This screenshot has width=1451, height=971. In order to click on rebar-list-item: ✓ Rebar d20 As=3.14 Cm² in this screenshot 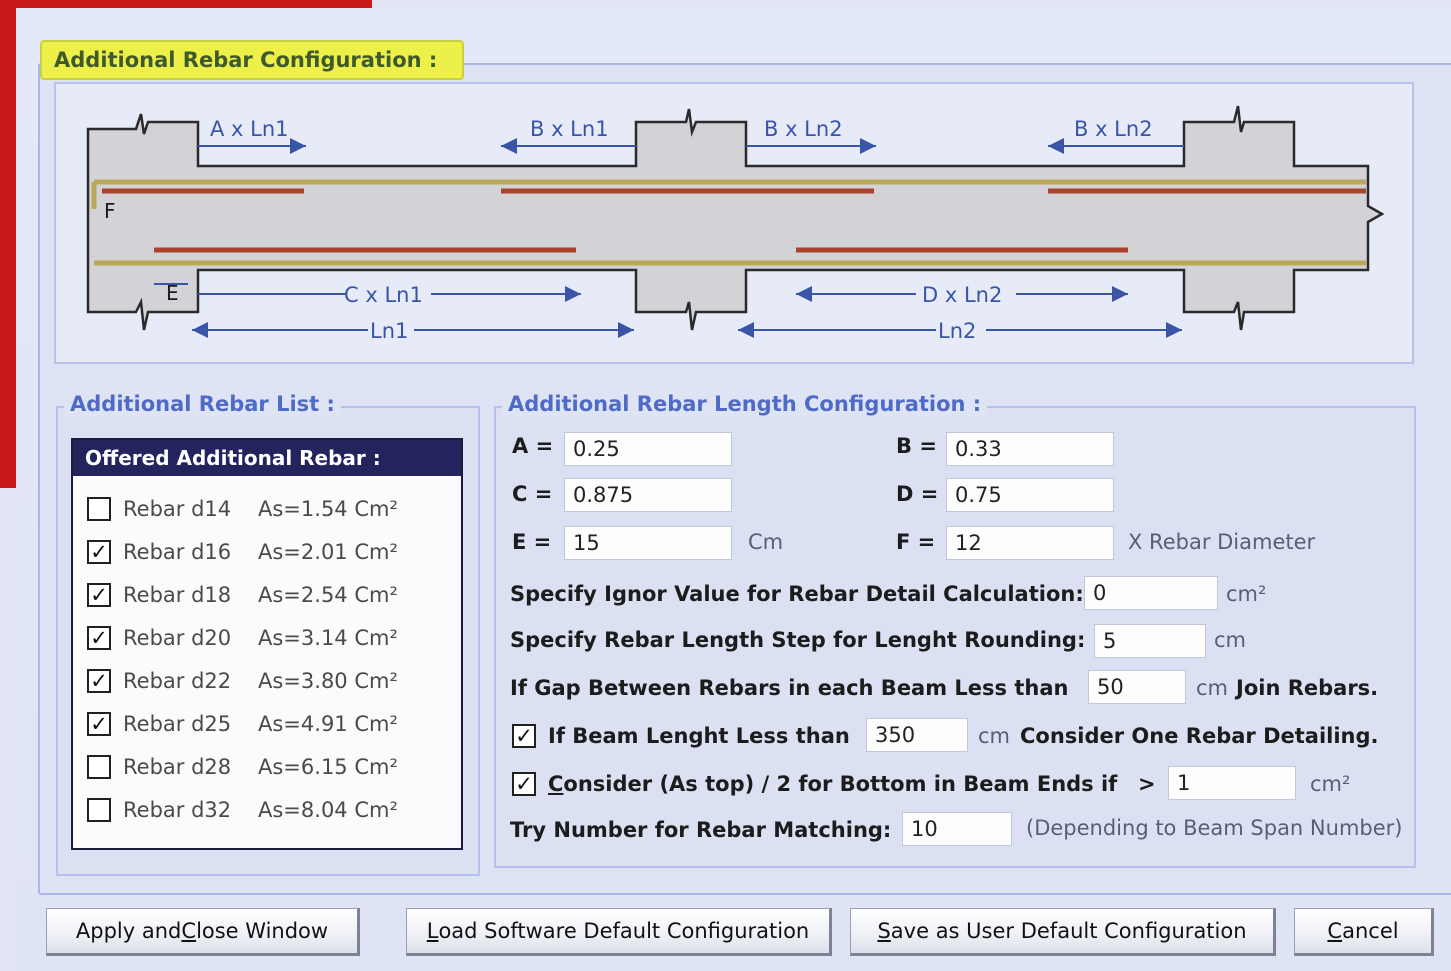, I will do `click(242, 638)`.